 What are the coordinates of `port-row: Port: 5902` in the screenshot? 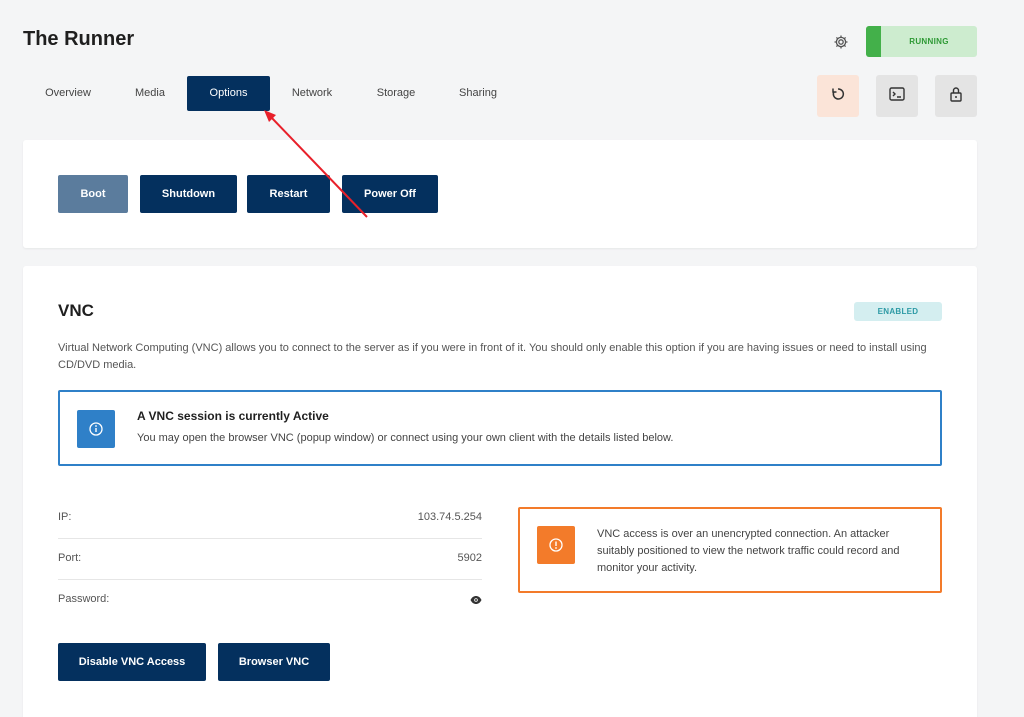 It's located at (270, 559).